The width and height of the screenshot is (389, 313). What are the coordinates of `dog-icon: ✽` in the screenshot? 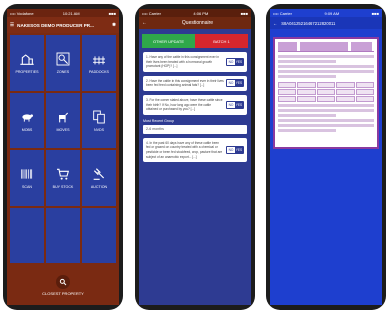 It's located at (114, 24).